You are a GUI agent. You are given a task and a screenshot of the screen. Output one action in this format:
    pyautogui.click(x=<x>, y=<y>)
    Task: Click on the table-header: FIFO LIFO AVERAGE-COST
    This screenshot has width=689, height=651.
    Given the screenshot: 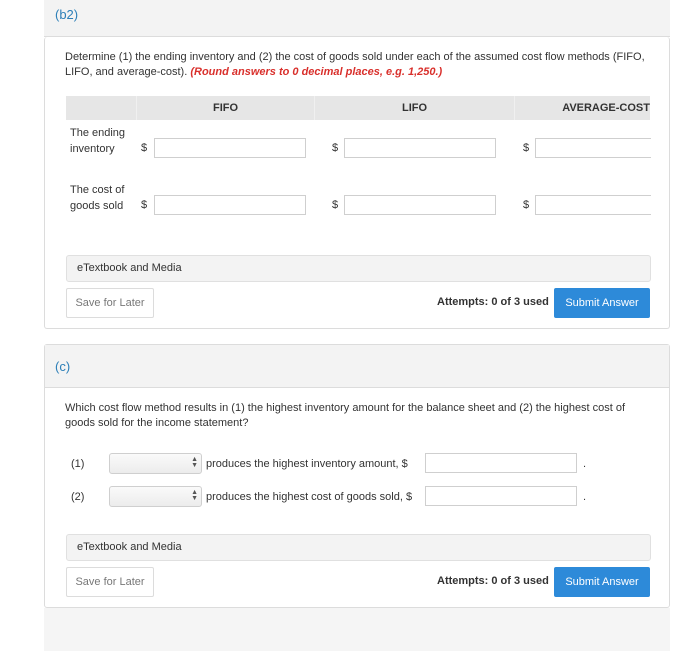 What is the action you would take?
    pyautogui.click(x=358, y=108)
    